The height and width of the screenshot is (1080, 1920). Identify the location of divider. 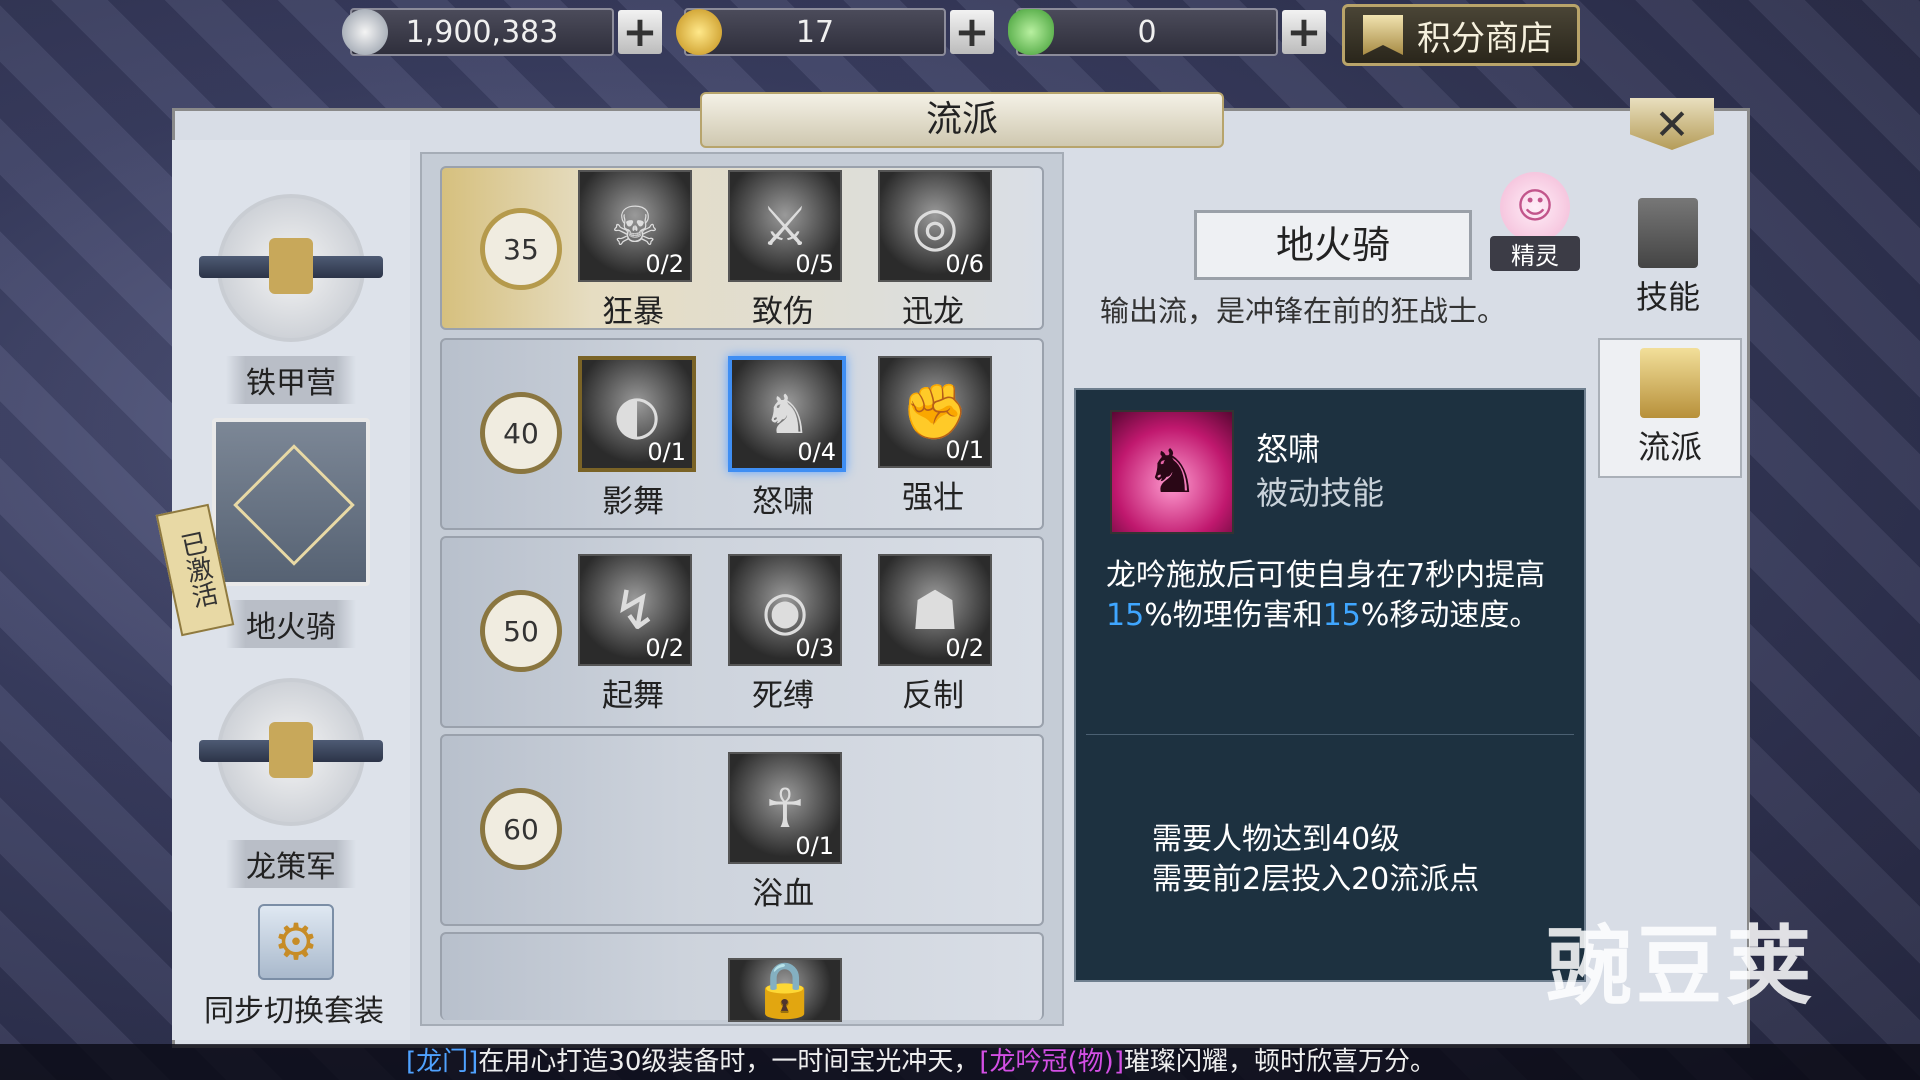
(1330, 734).